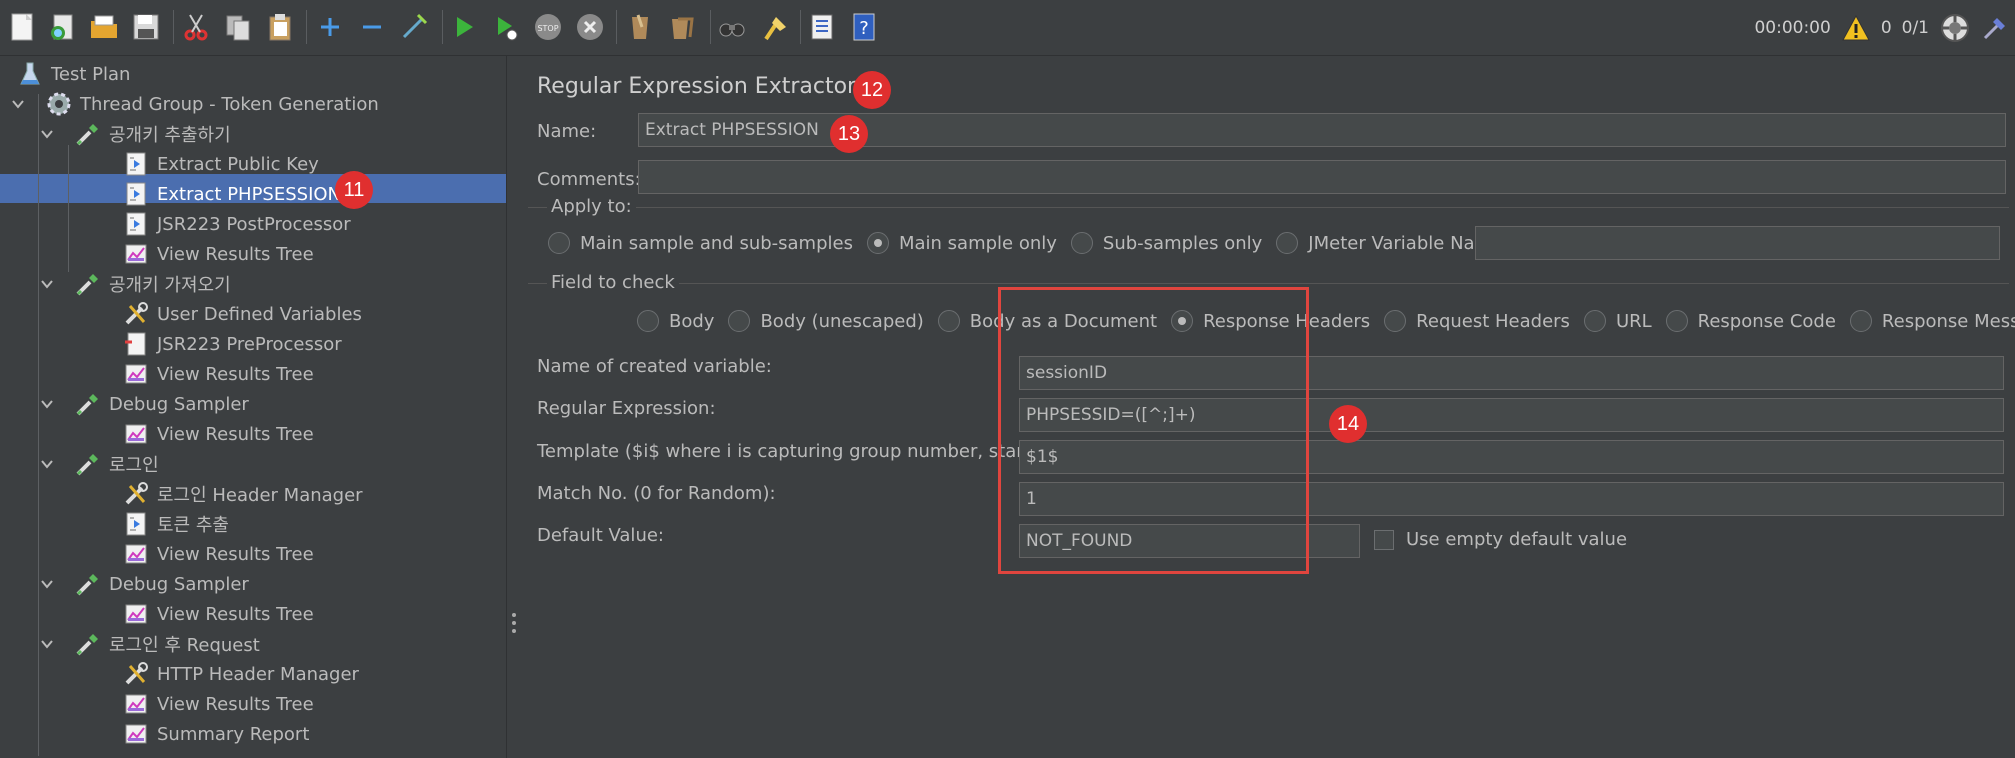  I want to click on comments-label: Comments:, so click(589, 179).